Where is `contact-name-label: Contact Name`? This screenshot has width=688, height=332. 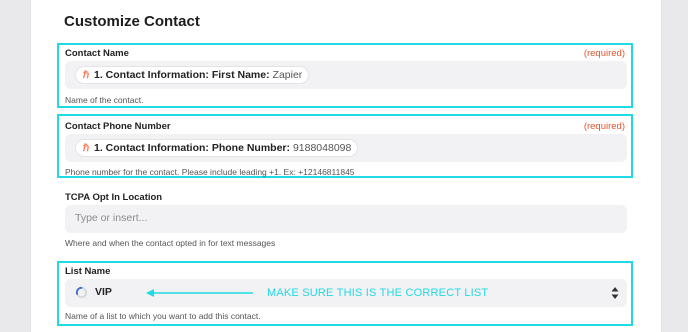
contact-name-label: Contact Name is located at coordinates (97, 53).